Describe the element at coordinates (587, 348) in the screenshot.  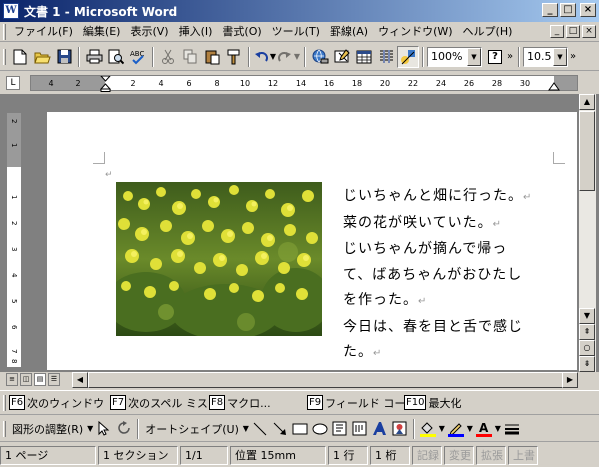
I see `select-browse-object-icon: ○` at that location.